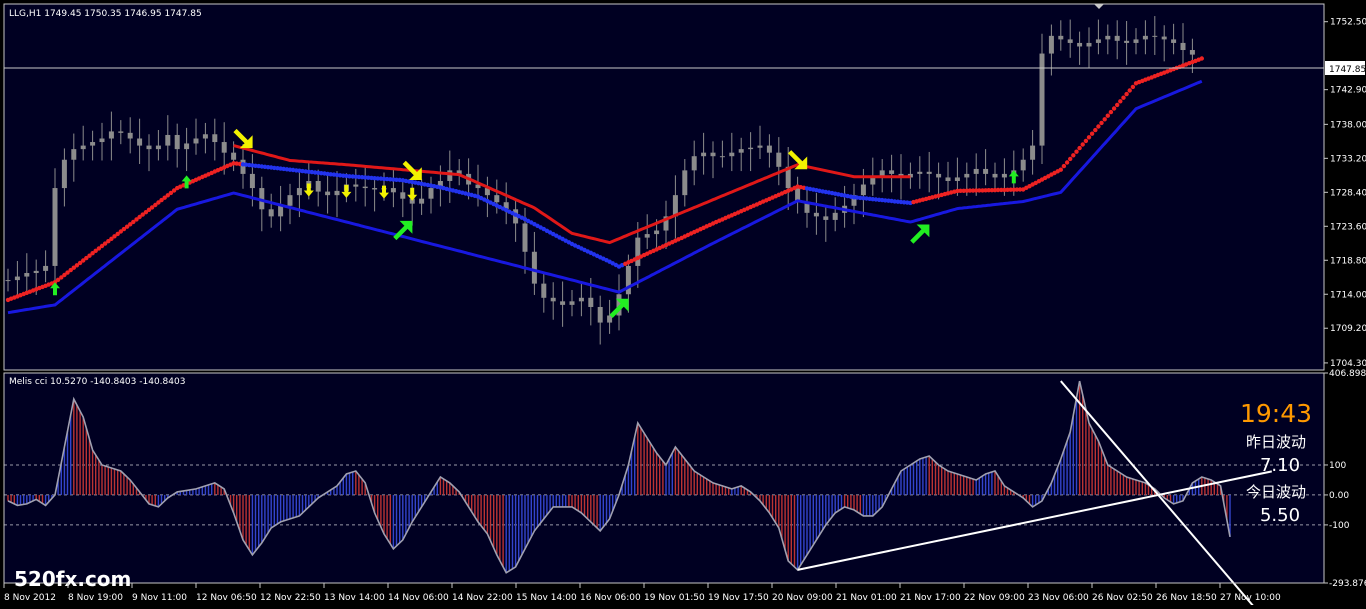 Image resolution: width=1366 pixels, height=609 pixels. What do you see at coordinates (105, 14) in the screenshot?
I see `price-header: LLG,H1 1749.45 1750.35 1746.95 1747.85` at bounding box center [105, 14].